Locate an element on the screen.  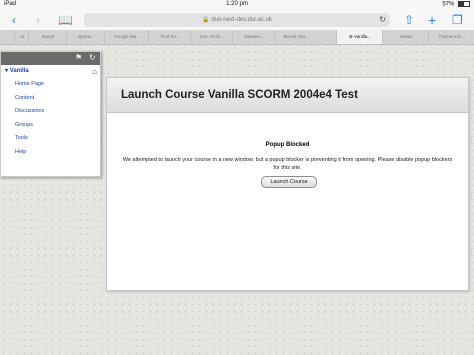
sidebar-item-home-page: Home Page is located at coordinates (50, 85).